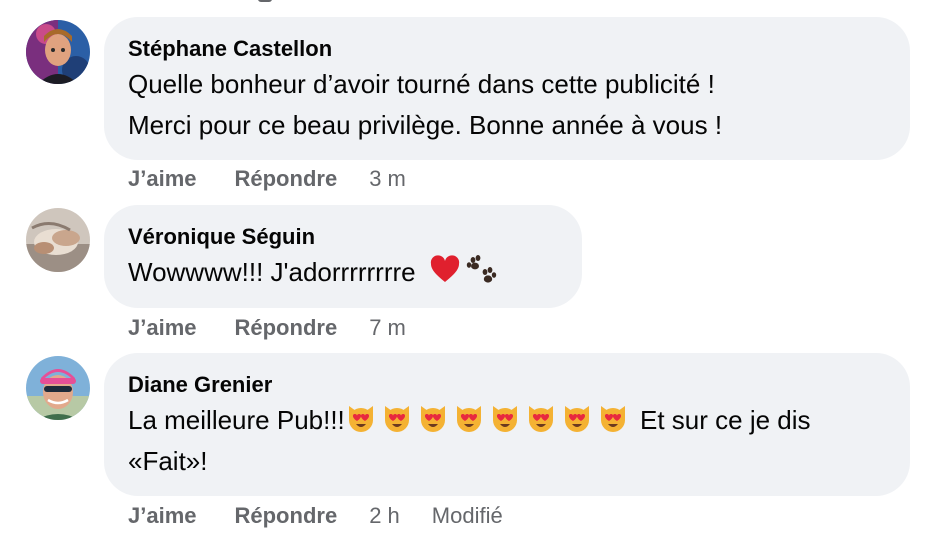  What do you see at coordinates (467, 516) in the screenshot?
I see `edited-label: Modifié` at bounding box center [467, 516].